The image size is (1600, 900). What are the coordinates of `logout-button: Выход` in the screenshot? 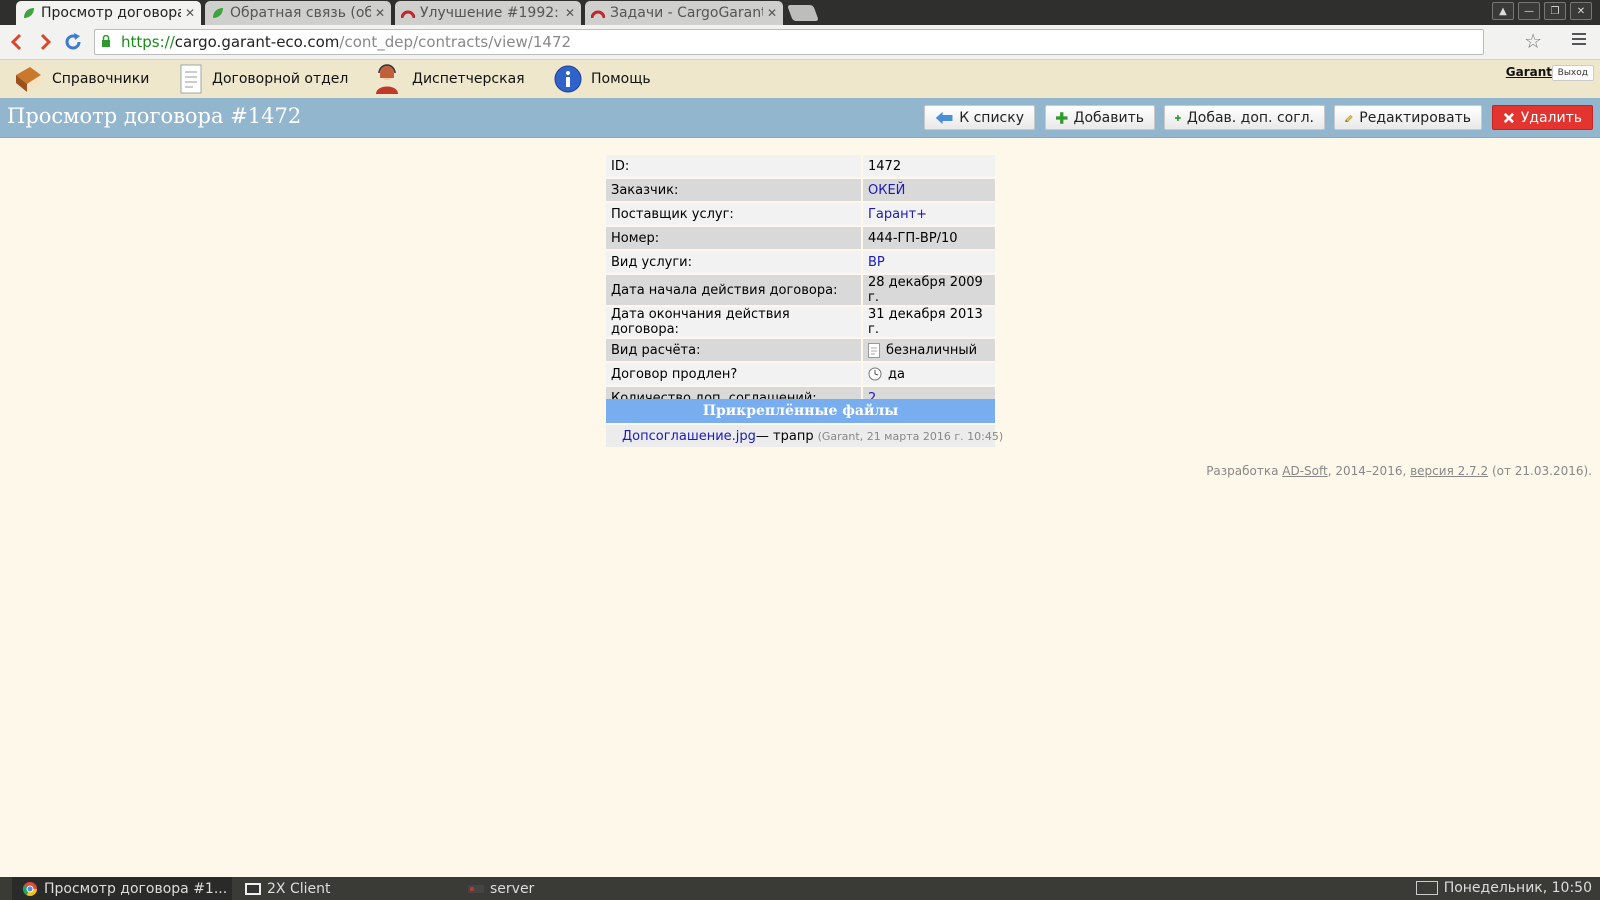 It's located at (1572, 73).